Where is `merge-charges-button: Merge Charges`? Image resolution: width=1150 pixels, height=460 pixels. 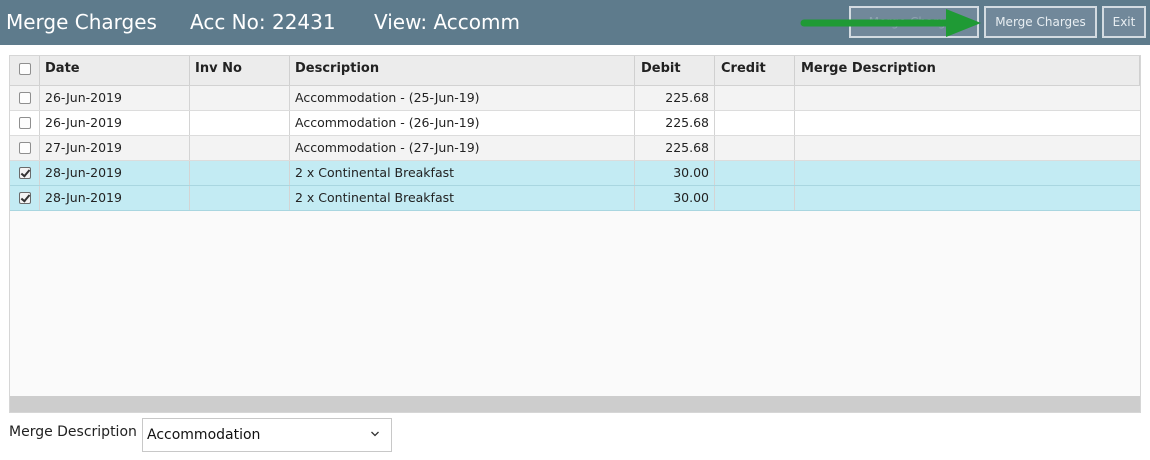
merge-charges-button: Merge Charges is located at coordinates (1040, 22).